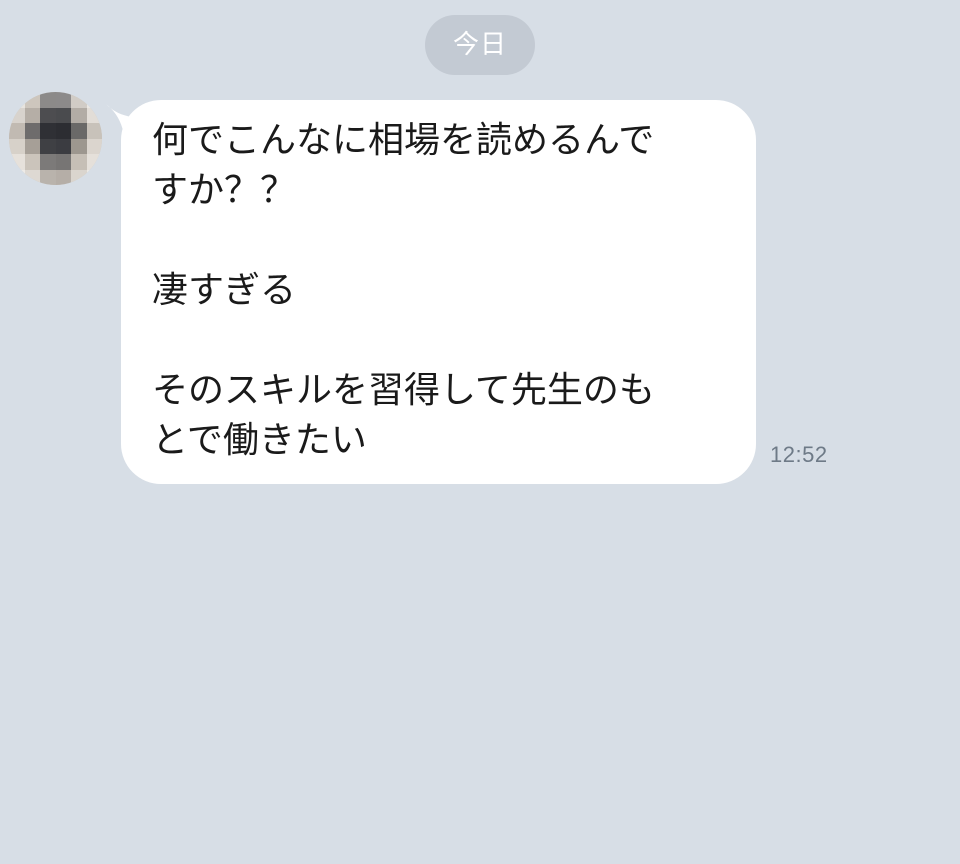  Describe the element at coordinates (480, 45) in the screenshot. I see `date-separator: 今日` at that location.